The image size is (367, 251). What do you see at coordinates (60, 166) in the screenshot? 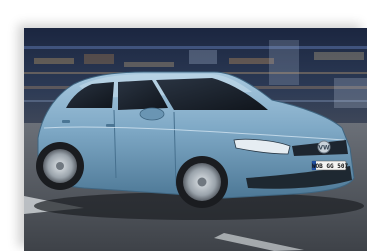
I see `rear-wheel` at bounding box center [60, 166].